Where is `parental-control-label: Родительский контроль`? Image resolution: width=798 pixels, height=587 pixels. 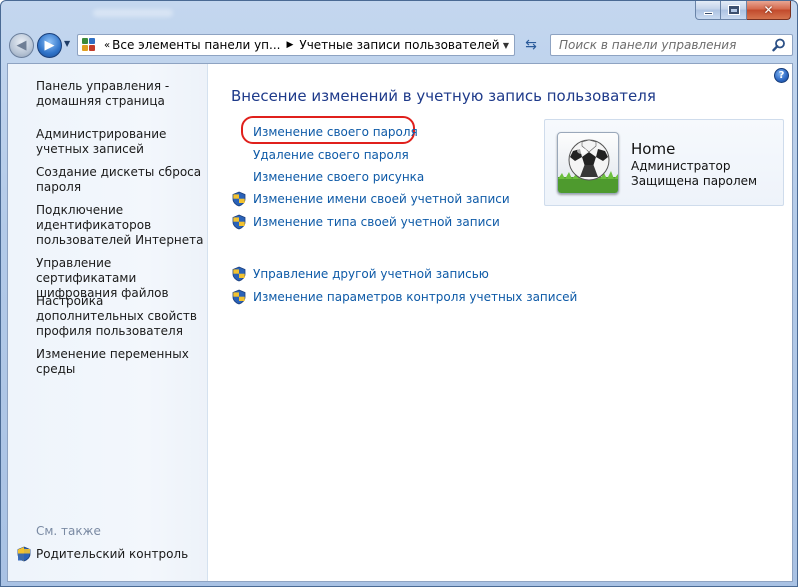 parental-control-label: Родительский контроль is located at coordinates (112, 554).